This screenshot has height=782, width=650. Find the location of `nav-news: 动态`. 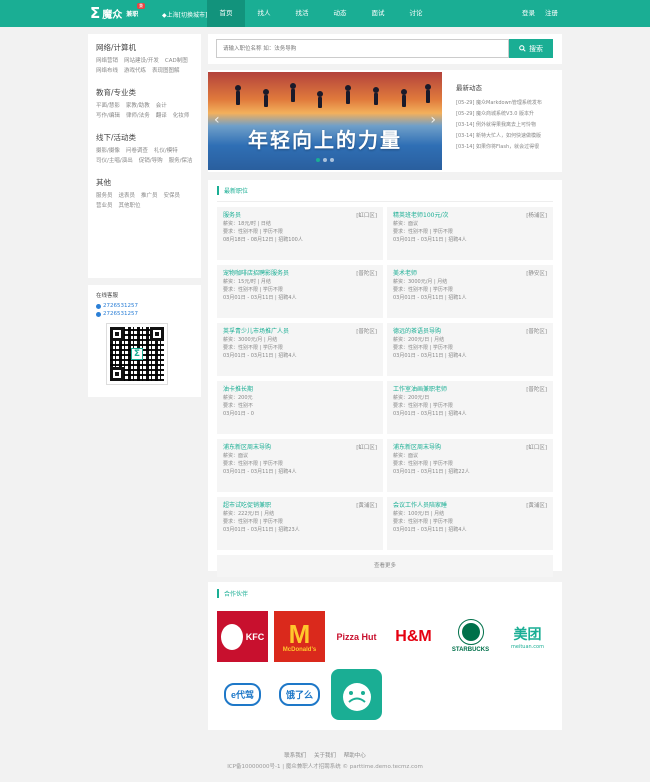

nav-news: 动态 is located at coordinates (340, 13).